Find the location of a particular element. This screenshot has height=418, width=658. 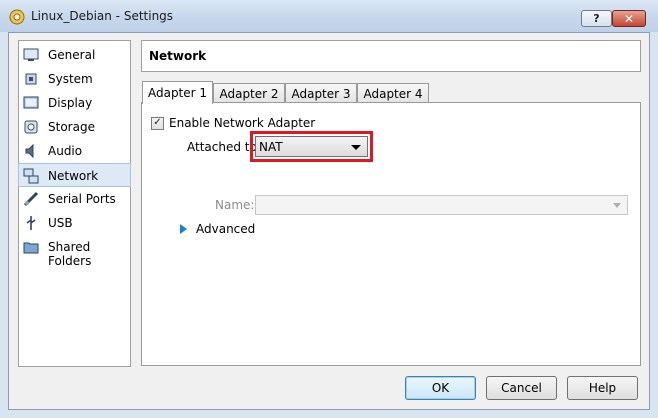

enable-adapter-row: ✓ Enable Network Adapter is located at coordinates (233, 123).